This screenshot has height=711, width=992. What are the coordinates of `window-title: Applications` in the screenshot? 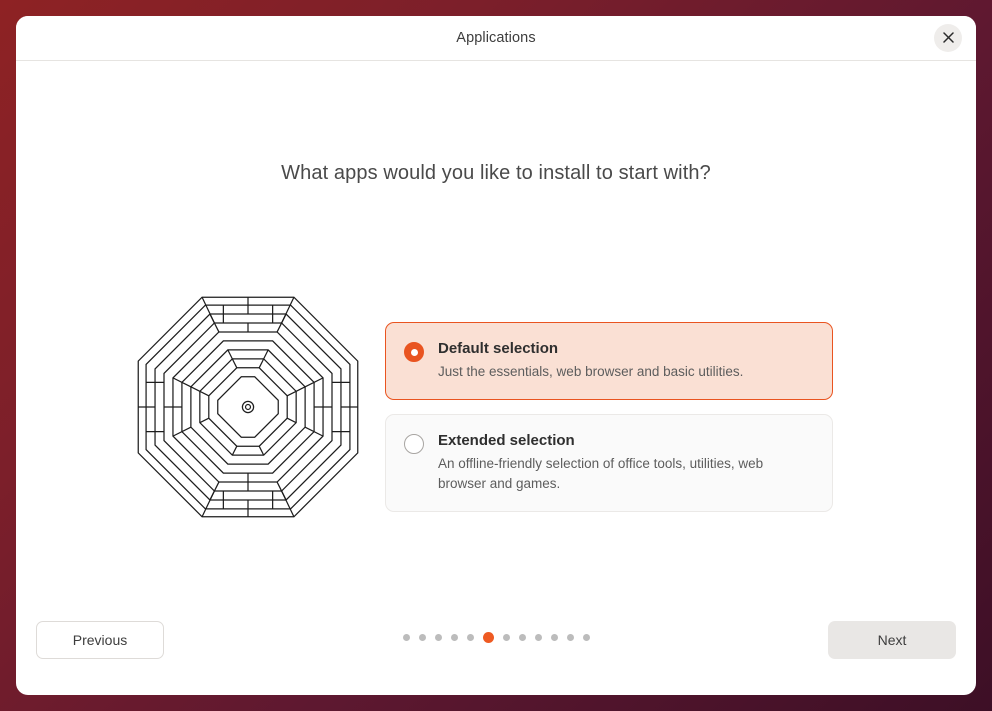 It's located at (496, 38).